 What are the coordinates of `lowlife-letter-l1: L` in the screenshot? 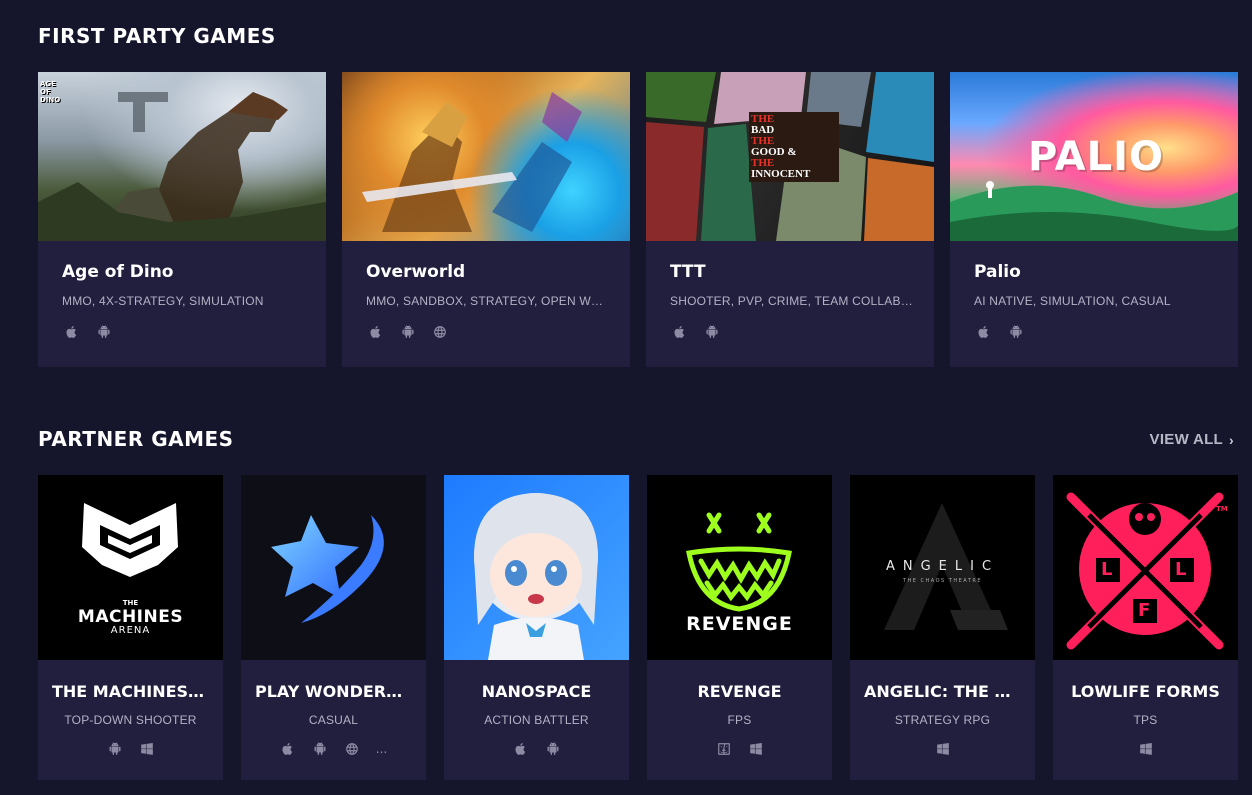 It's located at (1107, 569).